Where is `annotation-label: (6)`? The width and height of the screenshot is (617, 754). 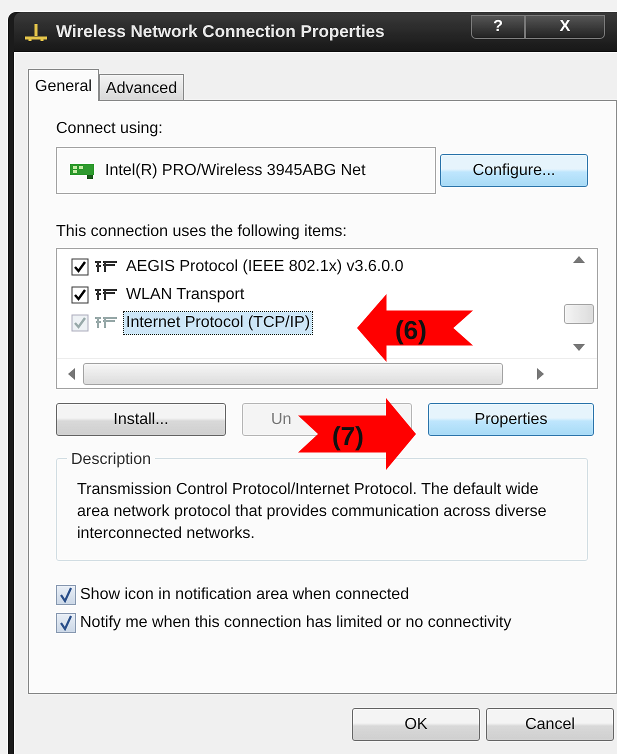 annotation-label: (6) is located at coordinates (411, 330).